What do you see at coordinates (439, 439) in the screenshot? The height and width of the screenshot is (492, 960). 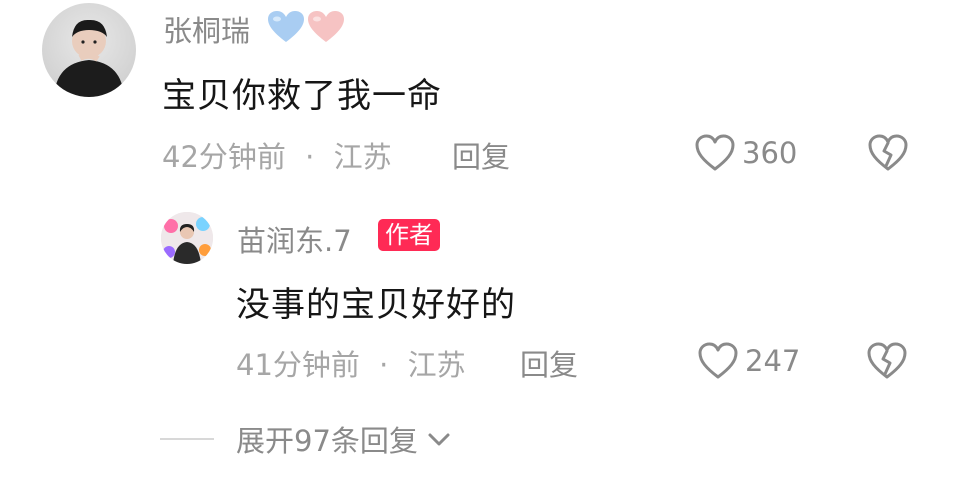 I see `chevron-down-icon` at bounding box center [439, 439].